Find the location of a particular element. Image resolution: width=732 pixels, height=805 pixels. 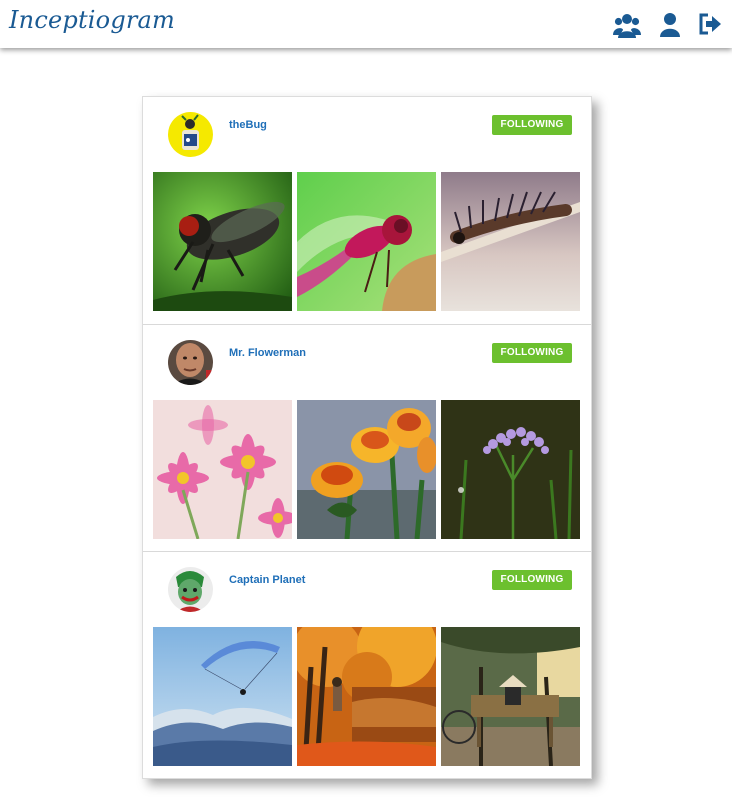

users-icon is located at coordinates (627, 26).